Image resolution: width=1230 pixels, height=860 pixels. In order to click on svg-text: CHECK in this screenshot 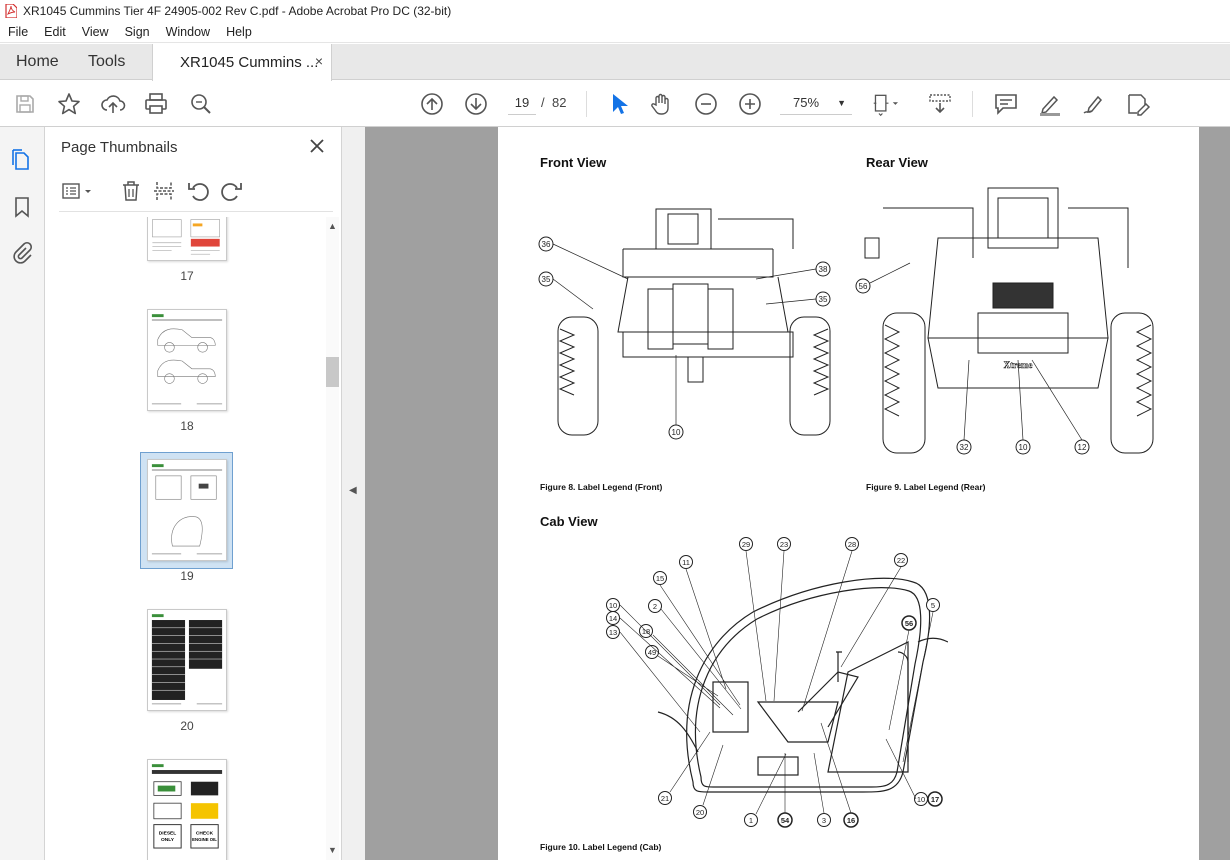, I will do `click(205, 833)`.